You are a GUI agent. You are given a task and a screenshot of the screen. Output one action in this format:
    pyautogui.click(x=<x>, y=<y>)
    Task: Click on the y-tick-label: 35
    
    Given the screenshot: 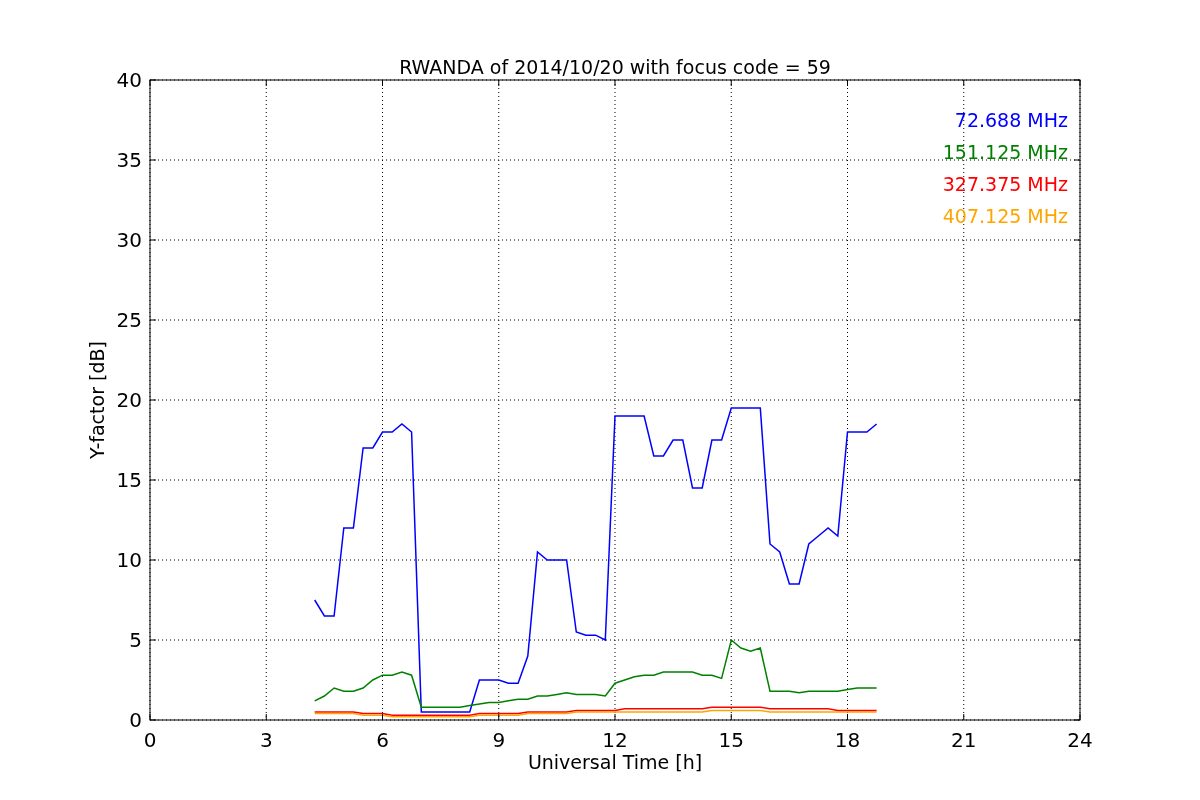 What is the action you would take?
    pyautogui.click(x=129, y=160)
    